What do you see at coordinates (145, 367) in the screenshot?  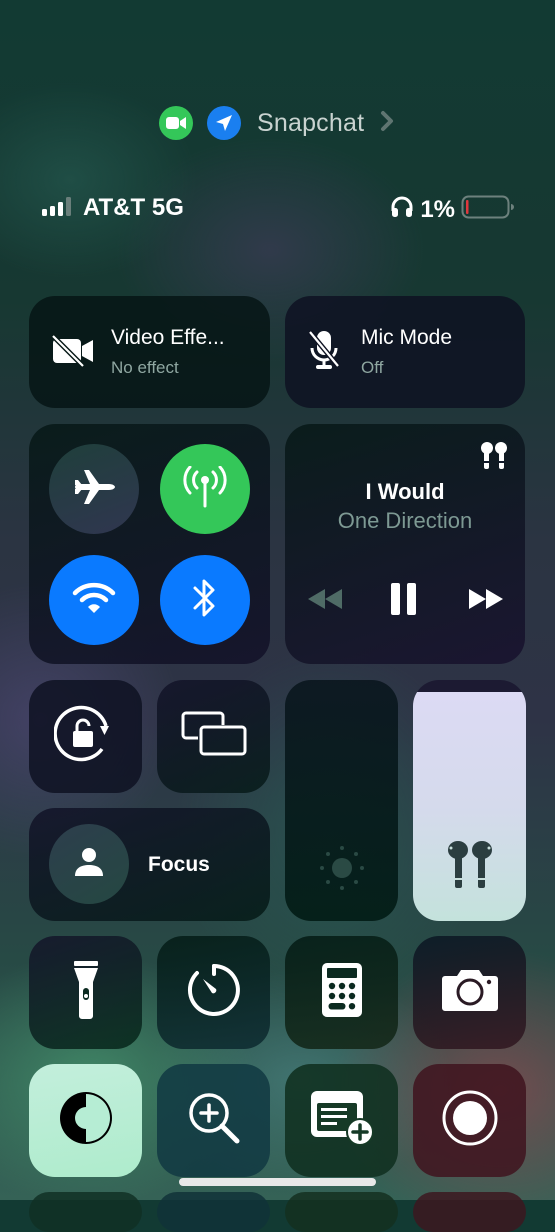 I see `video-effects-subtitle: No effect` at bounding box center [145, 367].